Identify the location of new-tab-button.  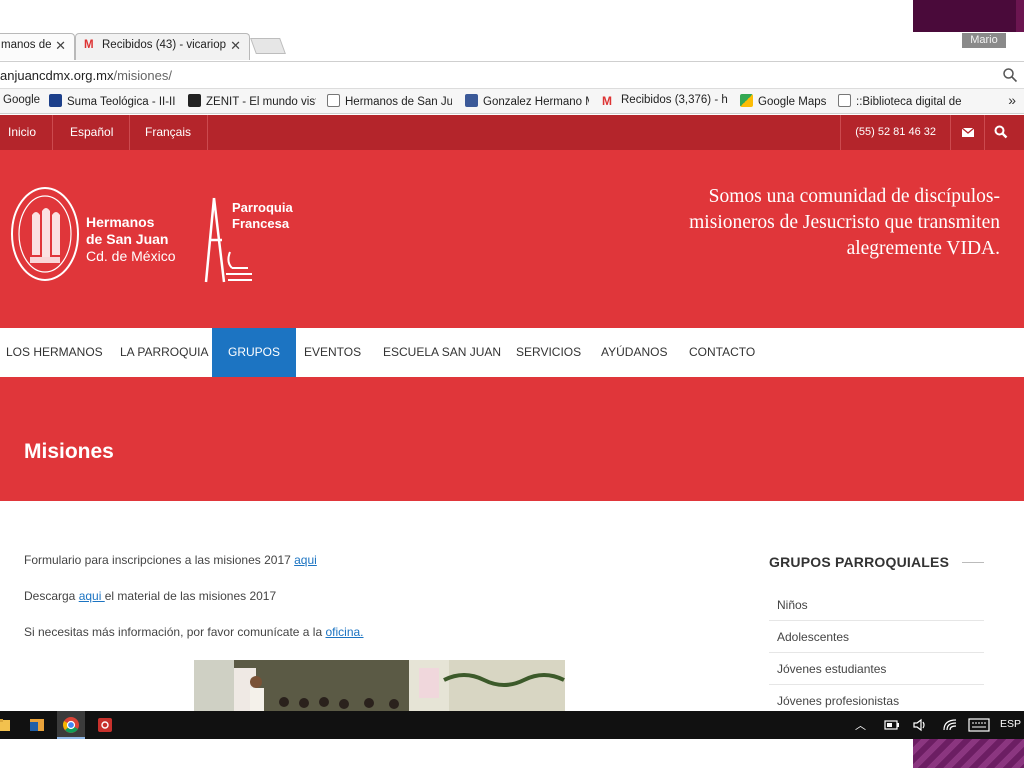
(268, 46).